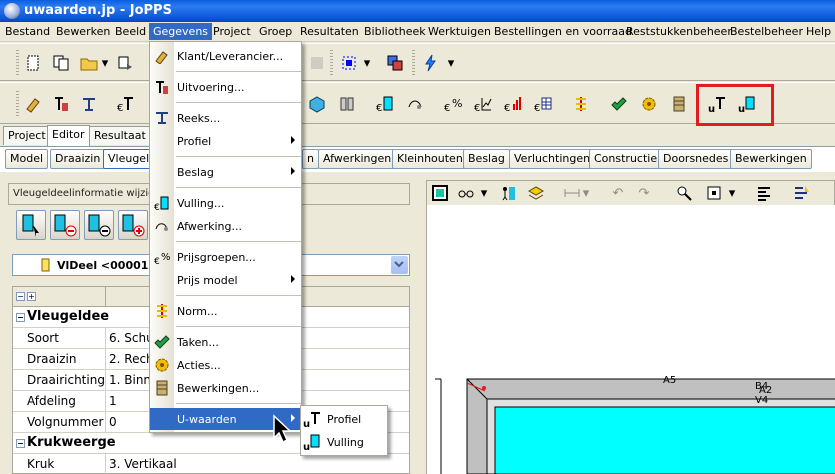  I want to click on part-left-icon, so click(65, 225).